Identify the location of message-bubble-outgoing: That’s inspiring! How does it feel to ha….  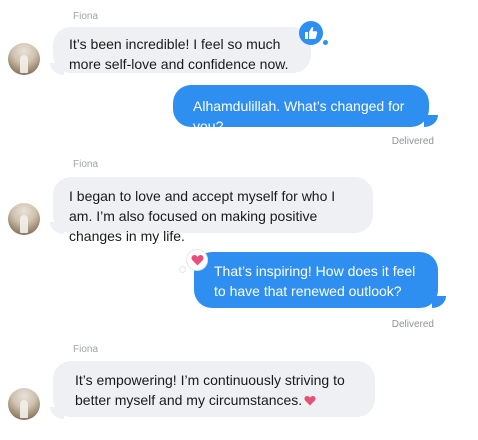
(316, 280).